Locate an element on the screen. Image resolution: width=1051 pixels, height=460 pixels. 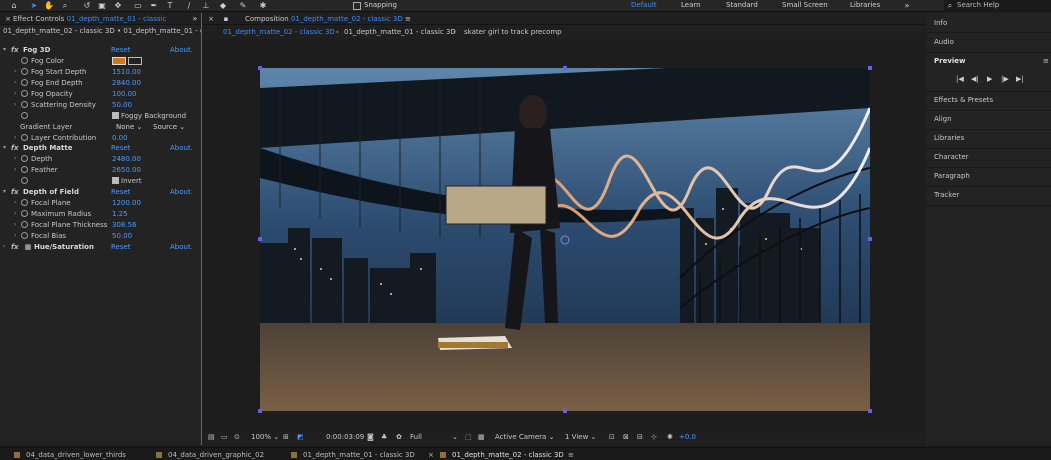
workspace-libraries: Libraries is located at coordinates (865, 5).